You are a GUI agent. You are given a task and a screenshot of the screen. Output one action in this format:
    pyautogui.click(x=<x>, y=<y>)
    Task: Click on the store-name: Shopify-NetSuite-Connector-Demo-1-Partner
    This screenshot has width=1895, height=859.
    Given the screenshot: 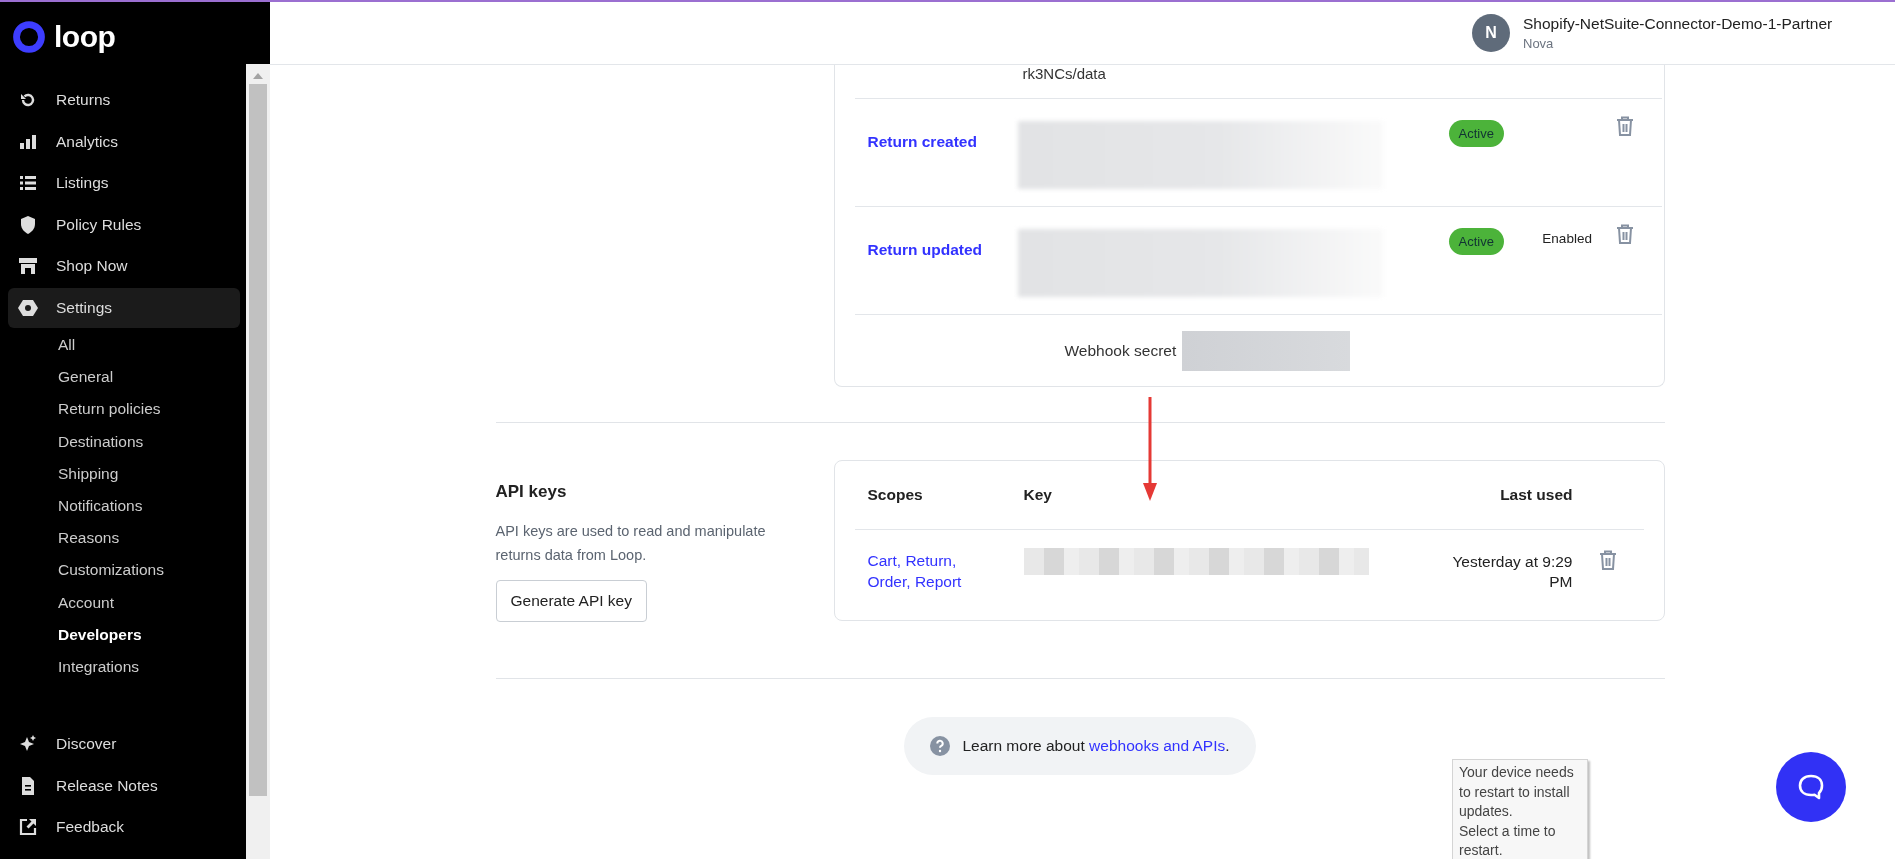 What is the action you would take?
    pyautogui.click(x=1678, y=24)
    